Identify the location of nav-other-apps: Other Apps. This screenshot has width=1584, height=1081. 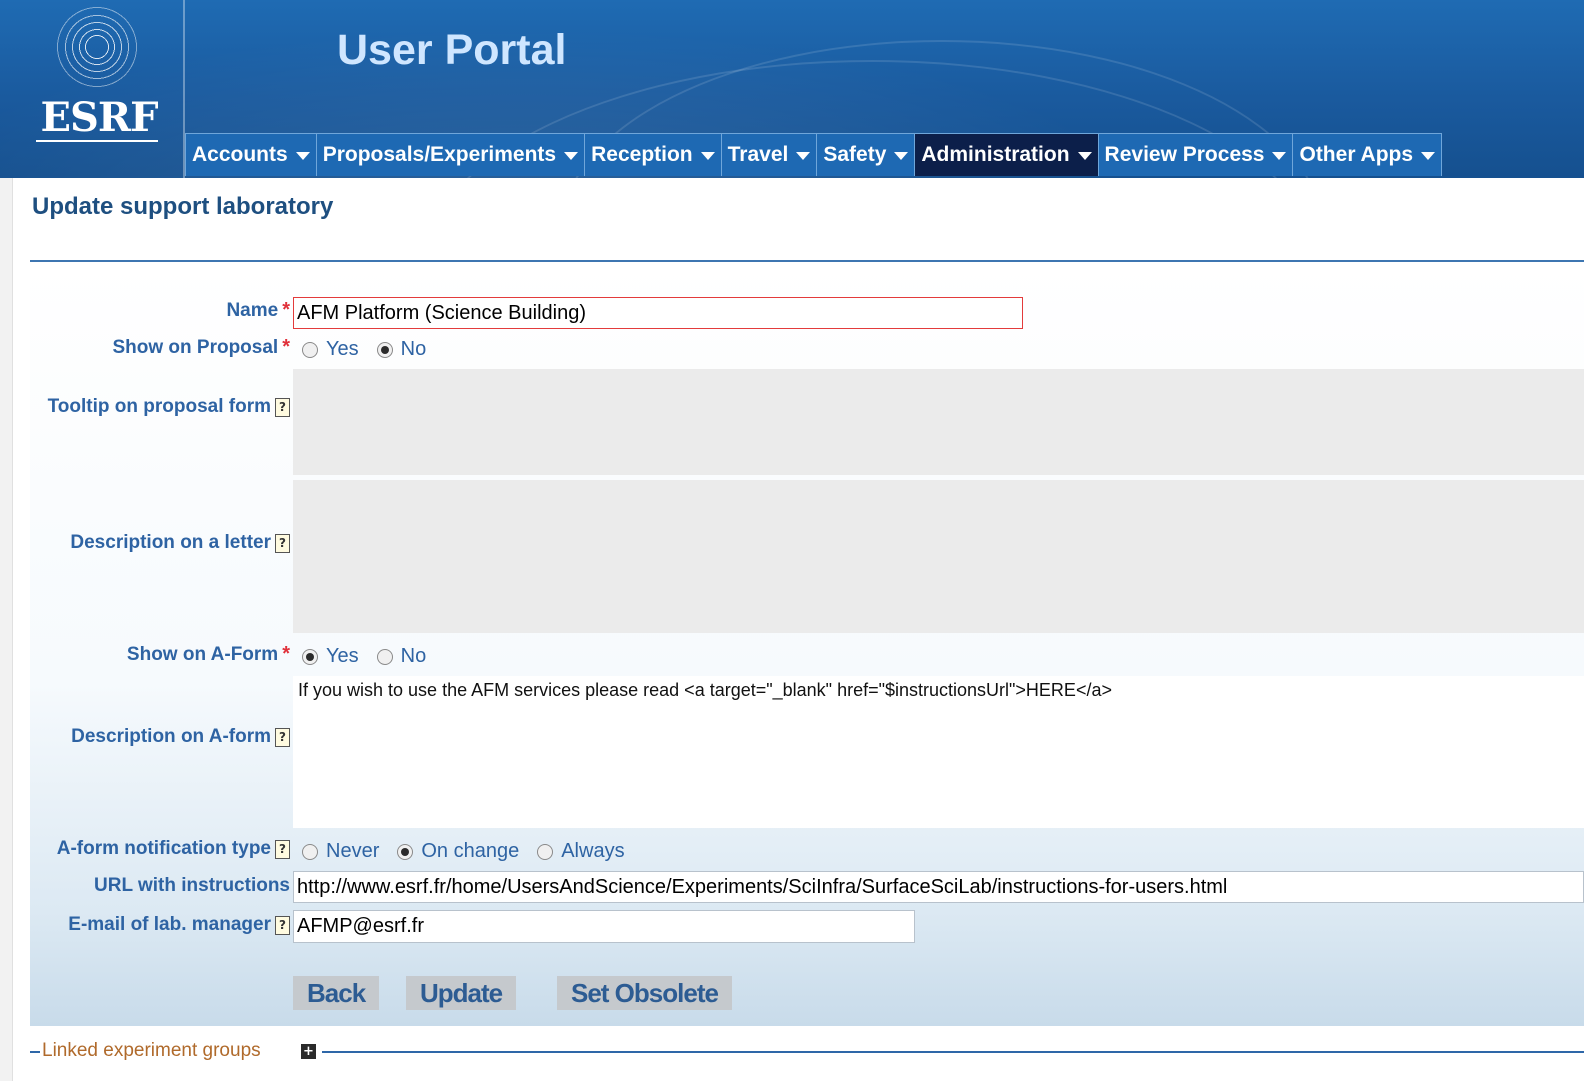
(1367, 154).